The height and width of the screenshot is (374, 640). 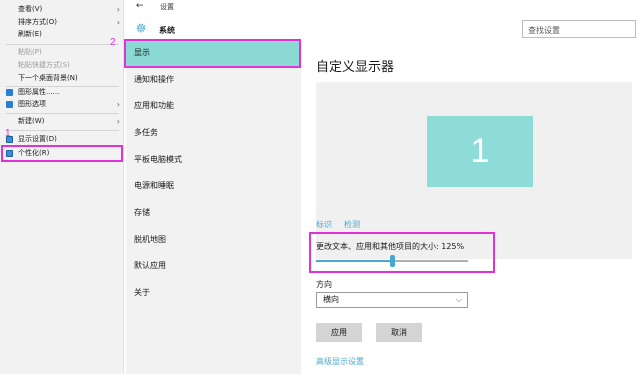 What do you see at coordinates (340, 361) in the screenshot?
I see `advanced-display-settings-link: 高级显示设置` at bounding box center [340, 361].